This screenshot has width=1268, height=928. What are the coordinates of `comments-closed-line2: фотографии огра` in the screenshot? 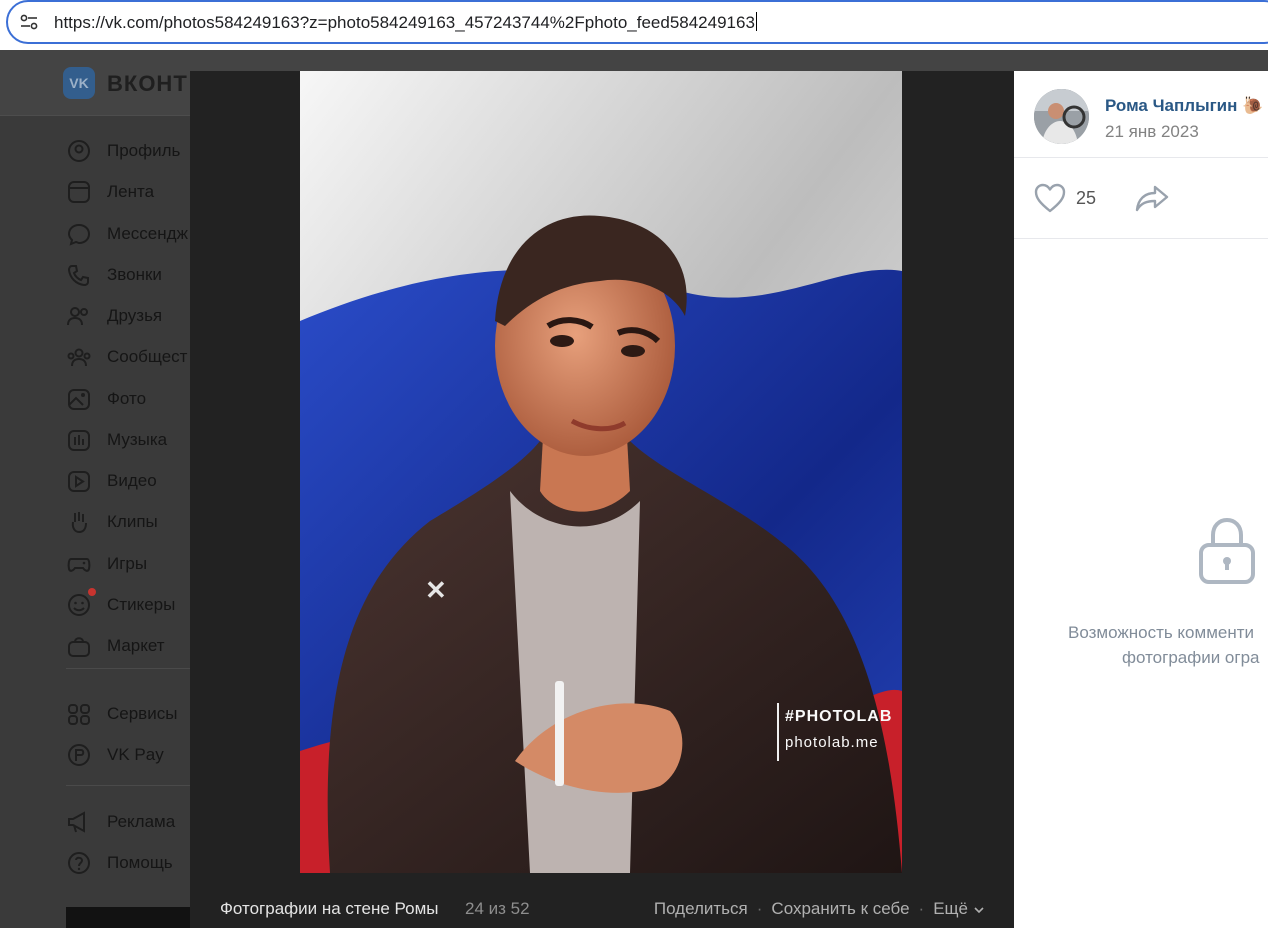 It's located at (1191, 657).